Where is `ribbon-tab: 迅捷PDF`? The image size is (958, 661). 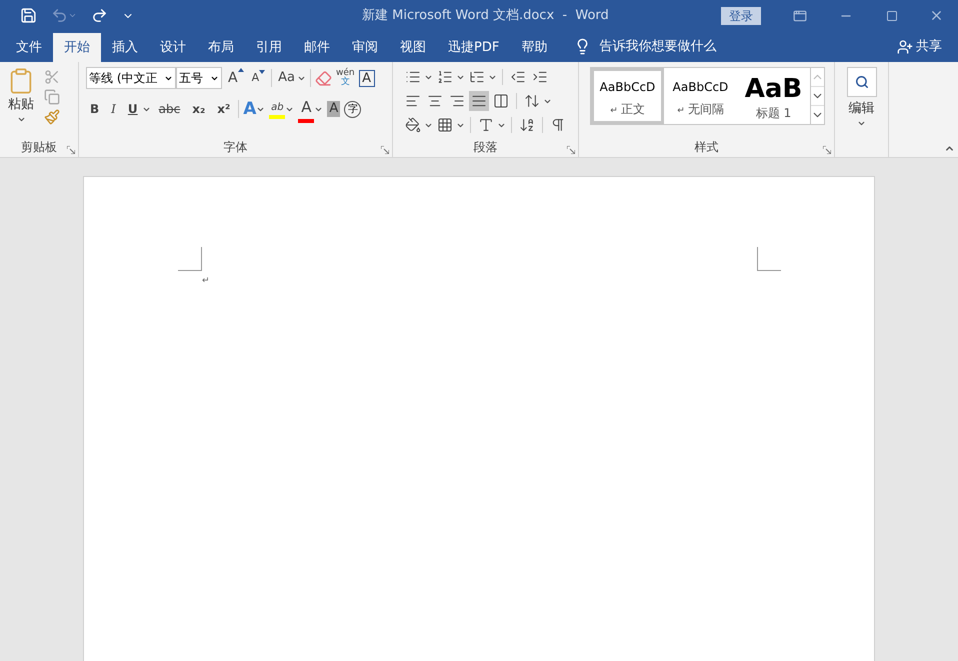 ribbon-tab: 迅捷PDF is located at coordinates (473, 47).